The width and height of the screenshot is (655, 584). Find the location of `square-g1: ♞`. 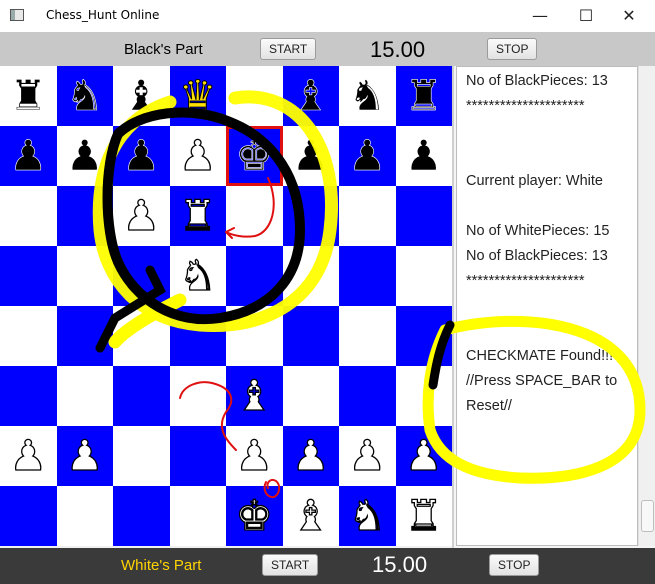

square-g1: ♞ is located at coordinates (367, 516).